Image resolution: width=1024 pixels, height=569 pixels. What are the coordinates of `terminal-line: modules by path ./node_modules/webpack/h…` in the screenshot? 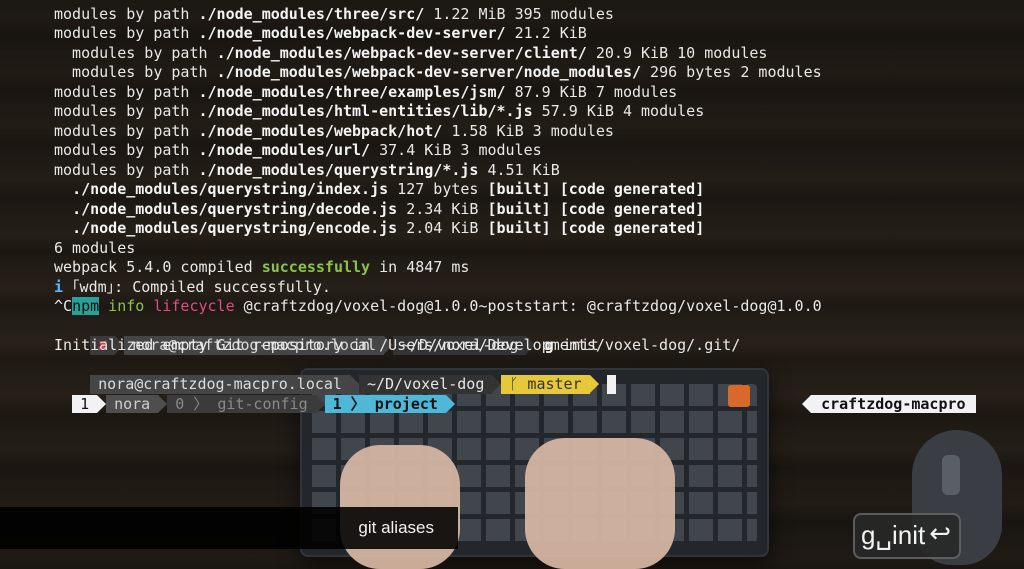 It's located at (334, 131).